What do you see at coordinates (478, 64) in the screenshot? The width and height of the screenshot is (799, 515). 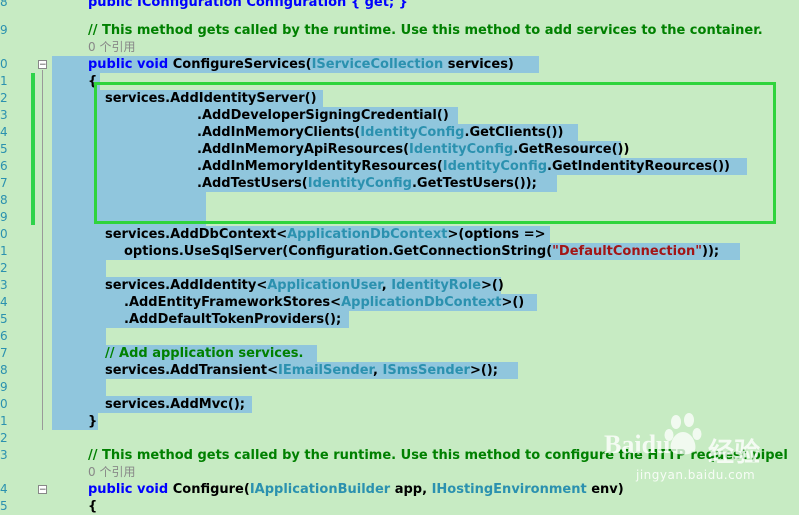 I see `code-token: services)` at bounding box center [478, 64].